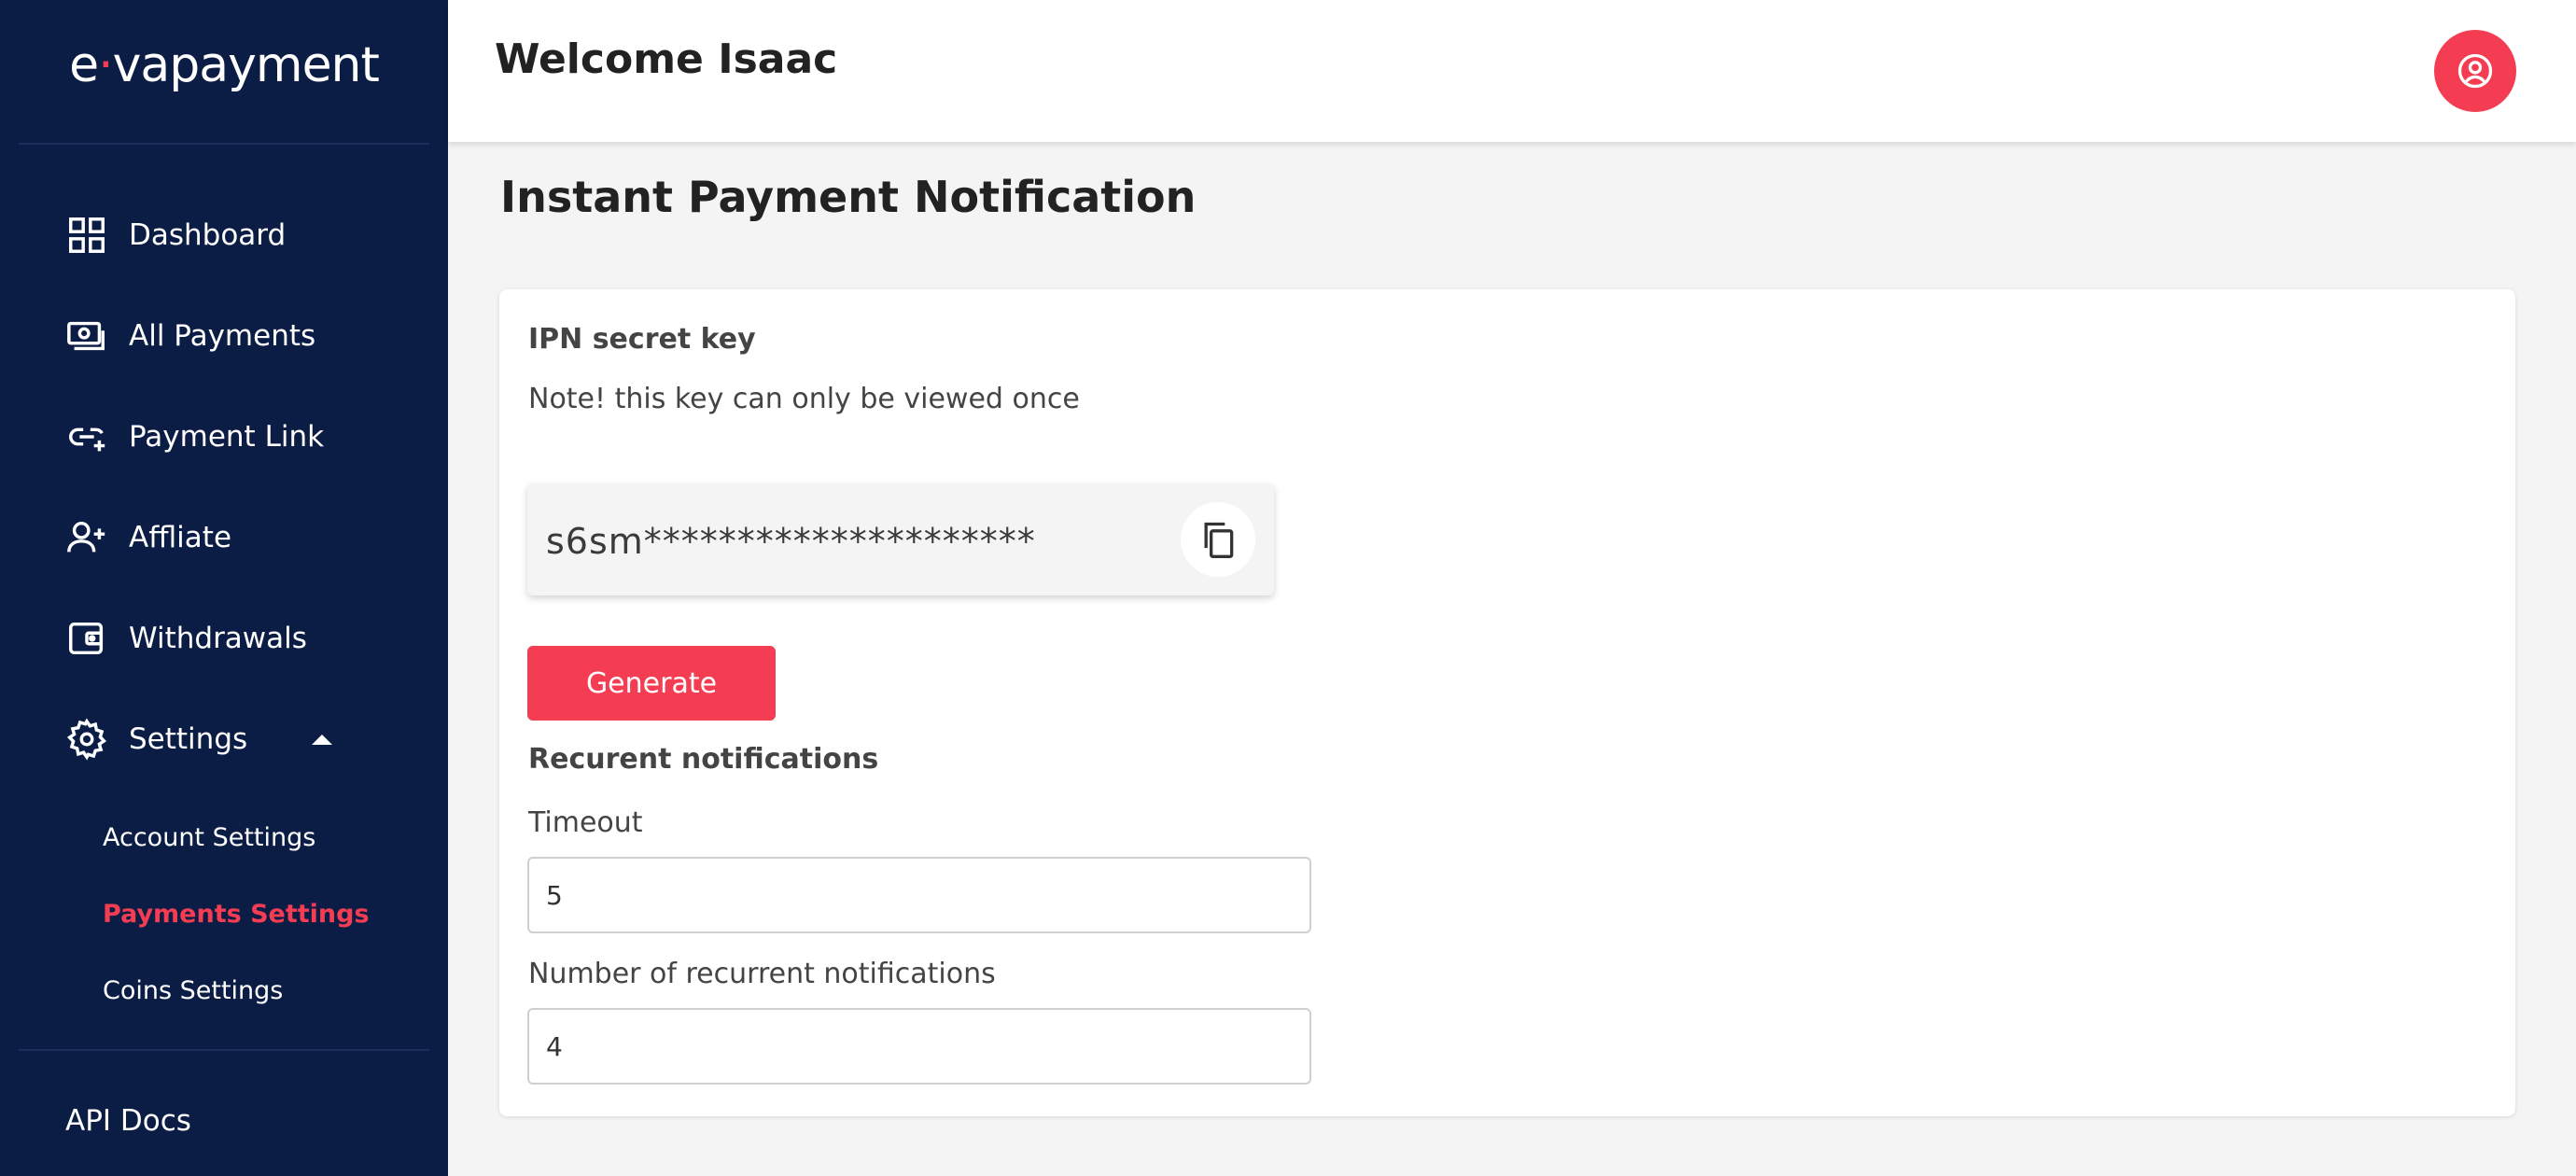  I want to click on profile-button, so click(2475, 71).